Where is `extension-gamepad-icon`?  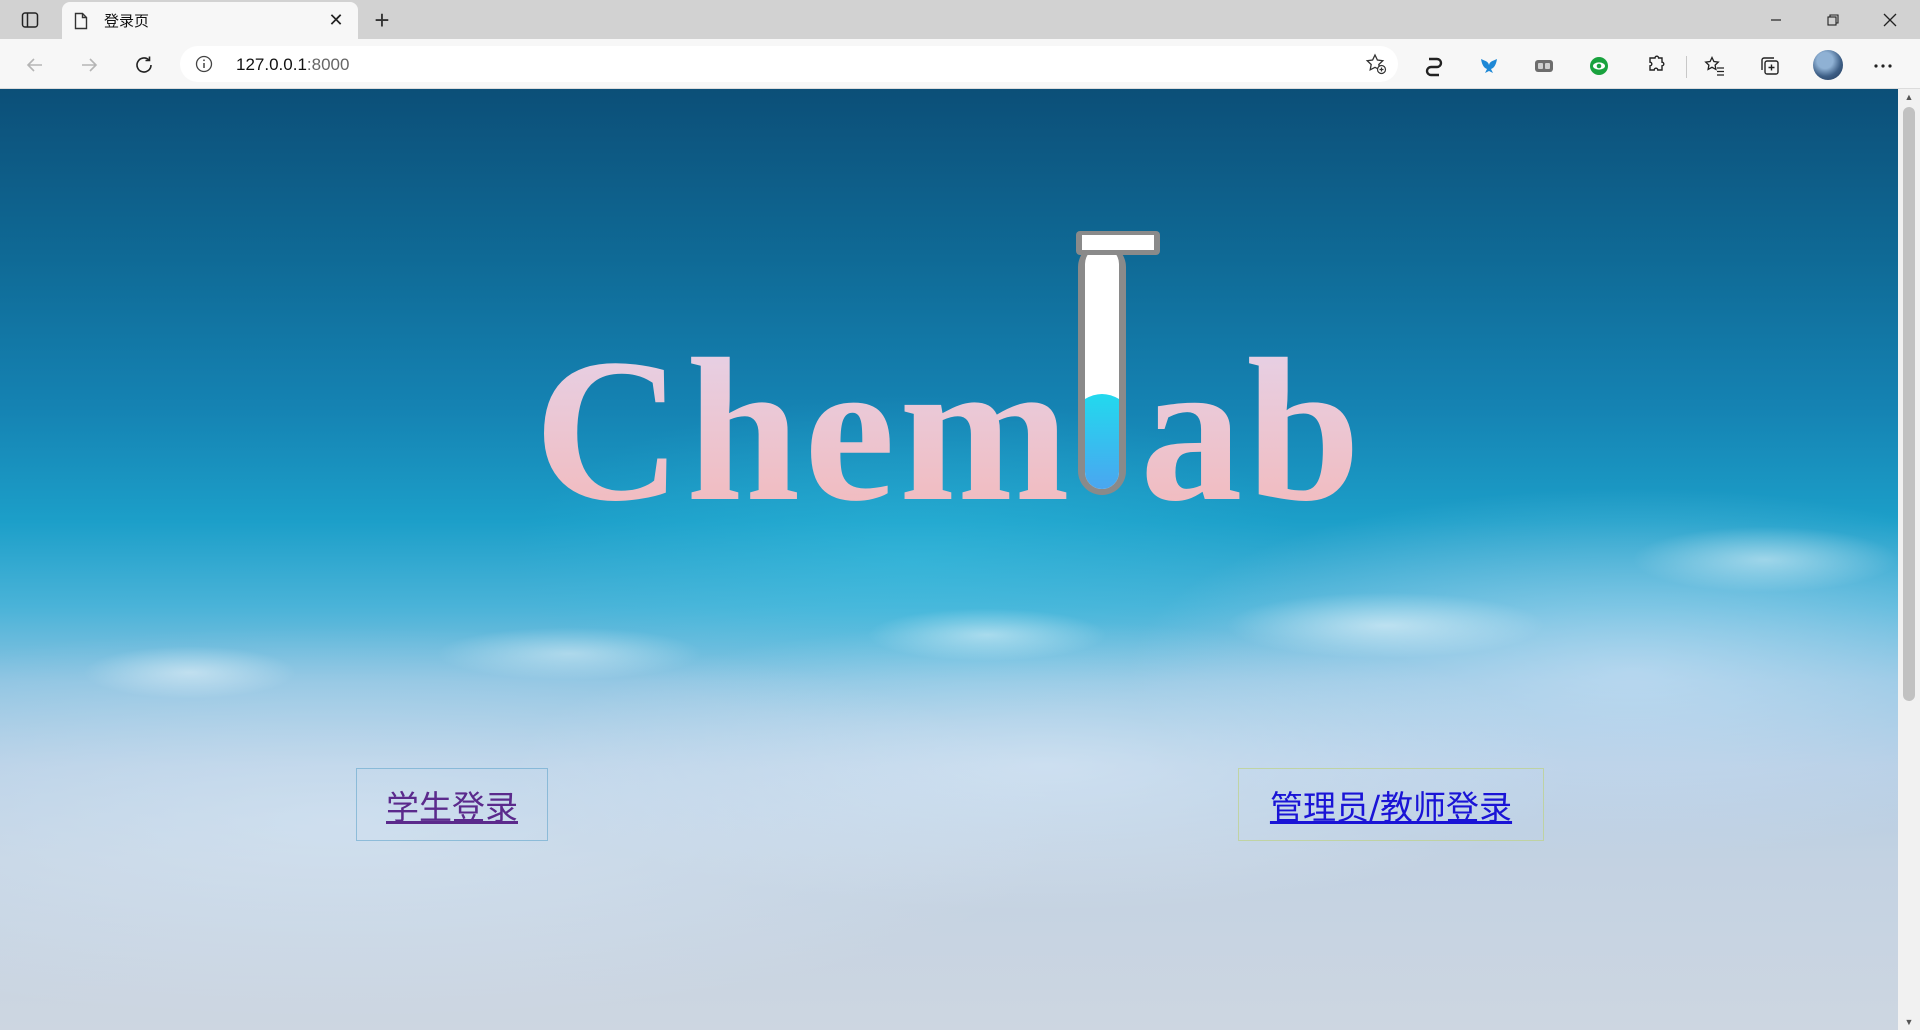
extension-gamepad-icon is located at coordinates (1544, 66).